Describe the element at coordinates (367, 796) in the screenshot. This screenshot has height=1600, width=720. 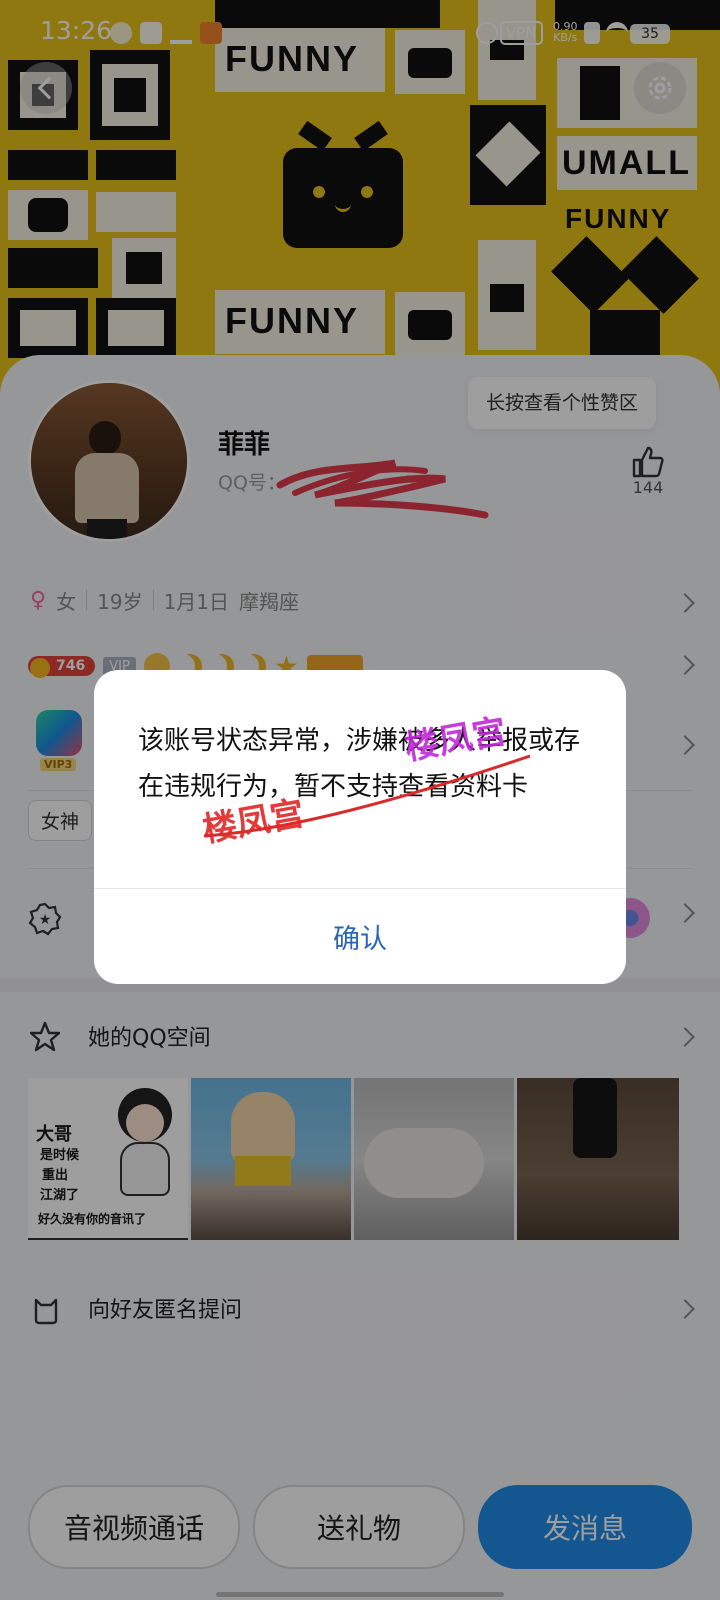
I see `watermark-underline` at that location.